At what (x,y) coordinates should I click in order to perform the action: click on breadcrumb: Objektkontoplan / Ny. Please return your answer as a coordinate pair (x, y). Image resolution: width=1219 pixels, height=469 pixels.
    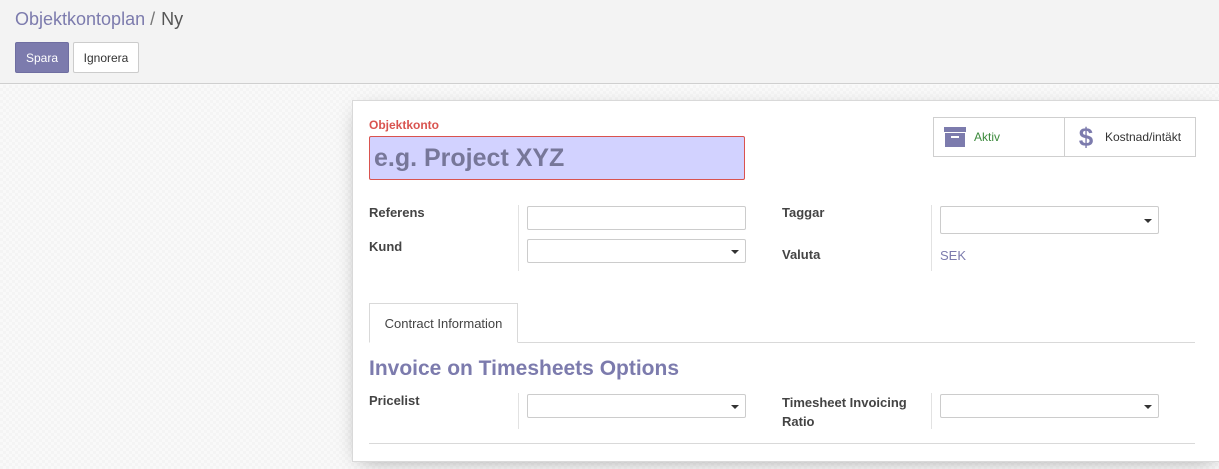
    Looking at the image, I should click on (99, 19).